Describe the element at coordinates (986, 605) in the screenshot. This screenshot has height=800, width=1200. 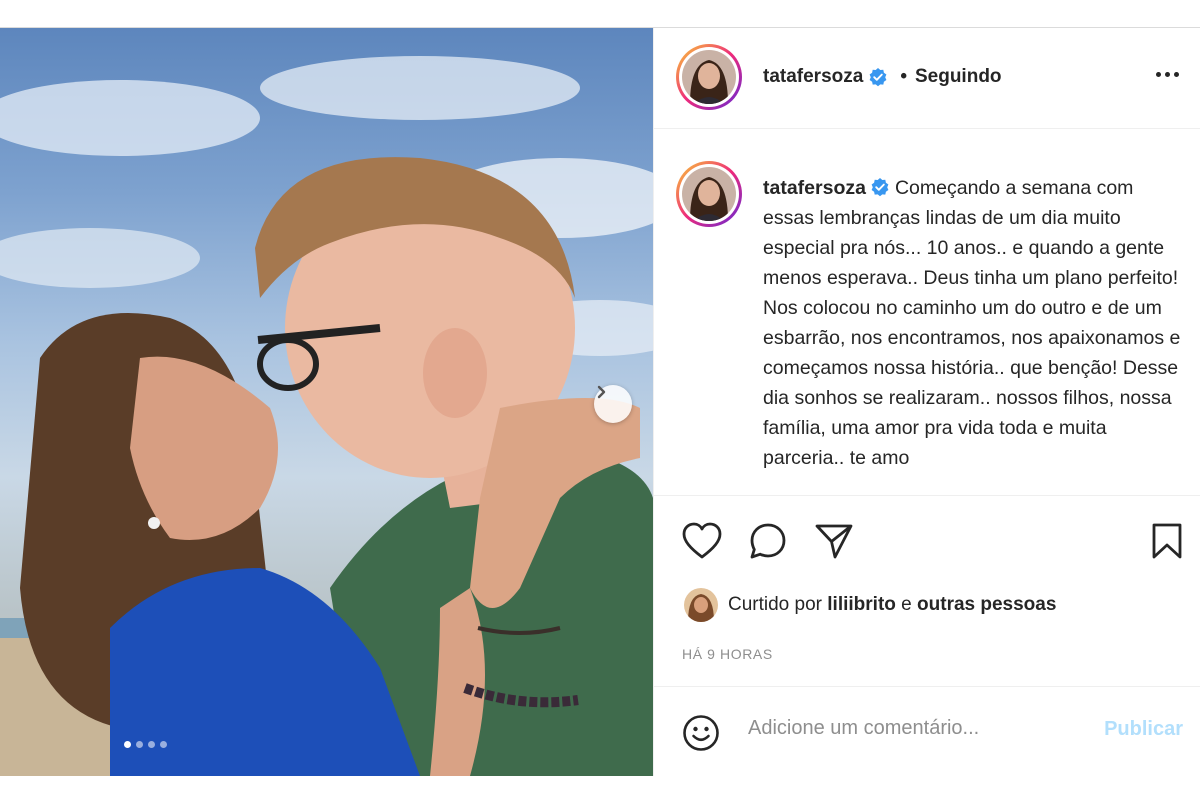
I see `likes-others-link: outras pessoas` at that location.